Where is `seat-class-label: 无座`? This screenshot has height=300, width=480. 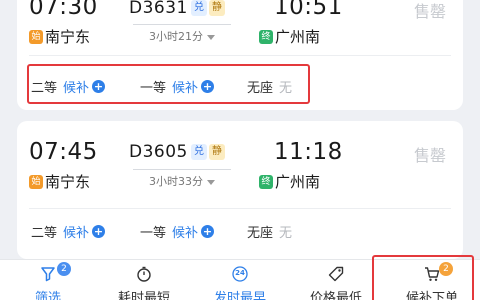 seat-class-label: 无座 is located at coordinates (260, 233).